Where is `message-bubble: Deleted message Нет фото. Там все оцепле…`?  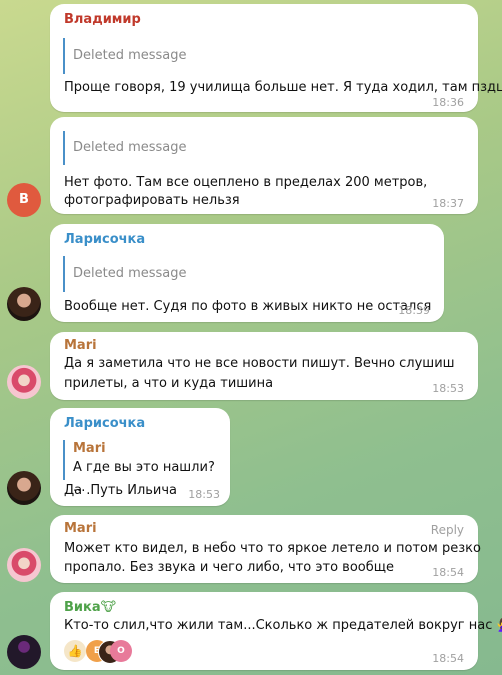 message-bubble: Deleted message Нет фото. Там все оцепле… is located at coordinates (264, 165).